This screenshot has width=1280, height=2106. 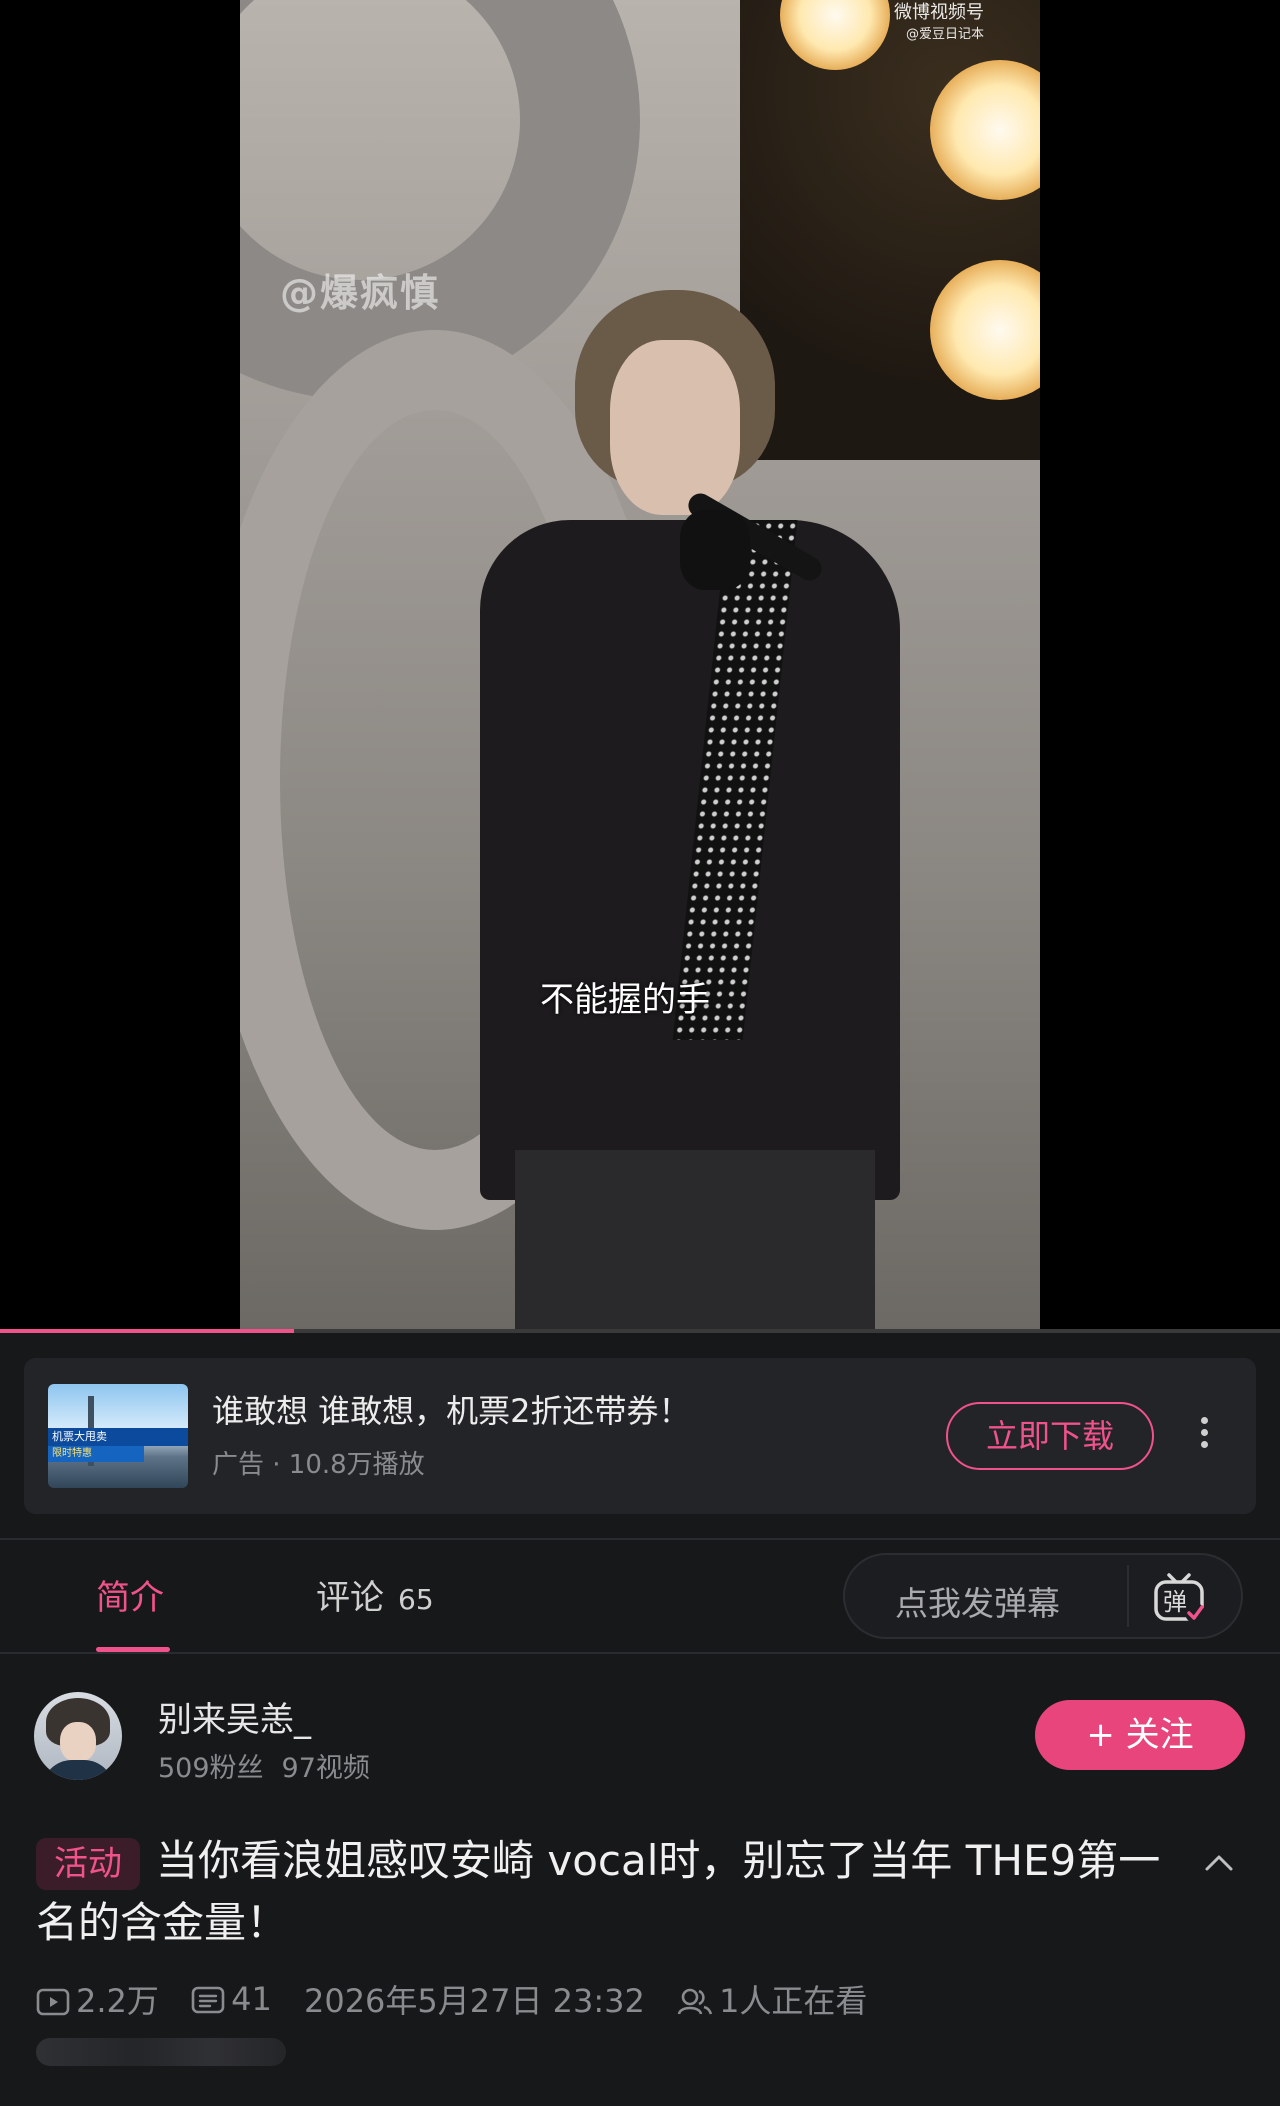 What do you see at coordinates (360, 293) in the screenshot?
I see `video-watermark-mid: @爆疯慎` at bounding box center [360, 293].